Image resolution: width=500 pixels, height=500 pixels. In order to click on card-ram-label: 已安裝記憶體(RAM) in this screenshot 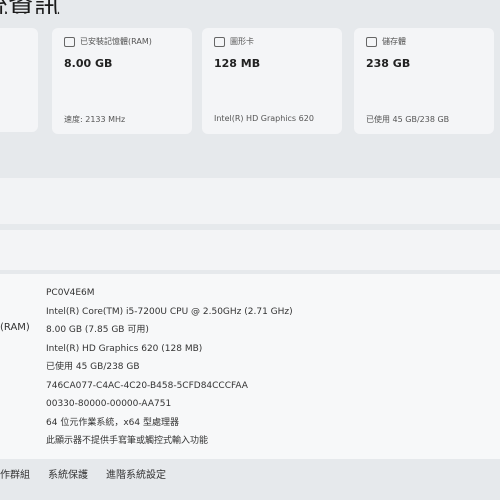, I will do `click(116, 41)`.